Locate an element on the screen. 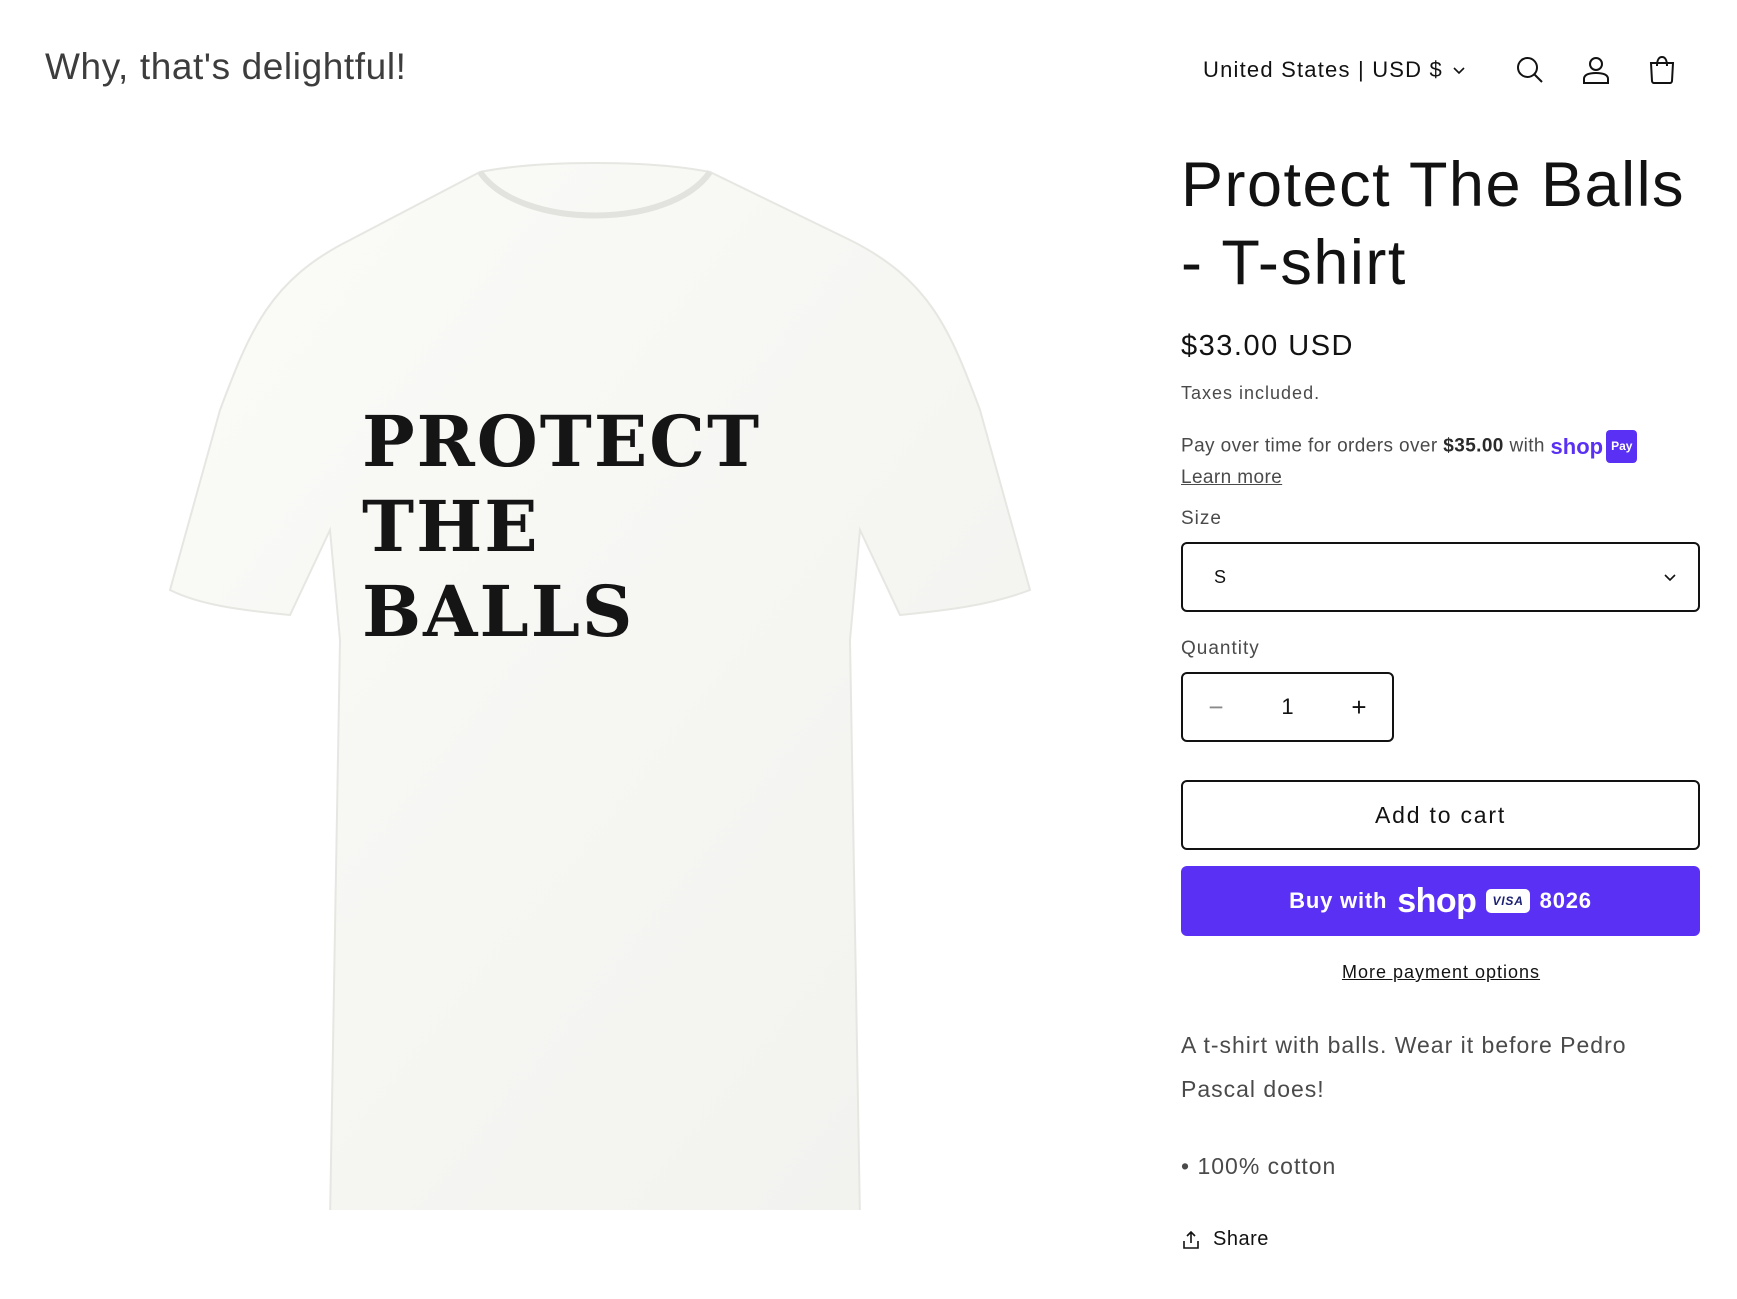 The height and width of the screenshot is (1299, 1737). more-payment-options-link: More payment options is located at coordinates (1441, 972).